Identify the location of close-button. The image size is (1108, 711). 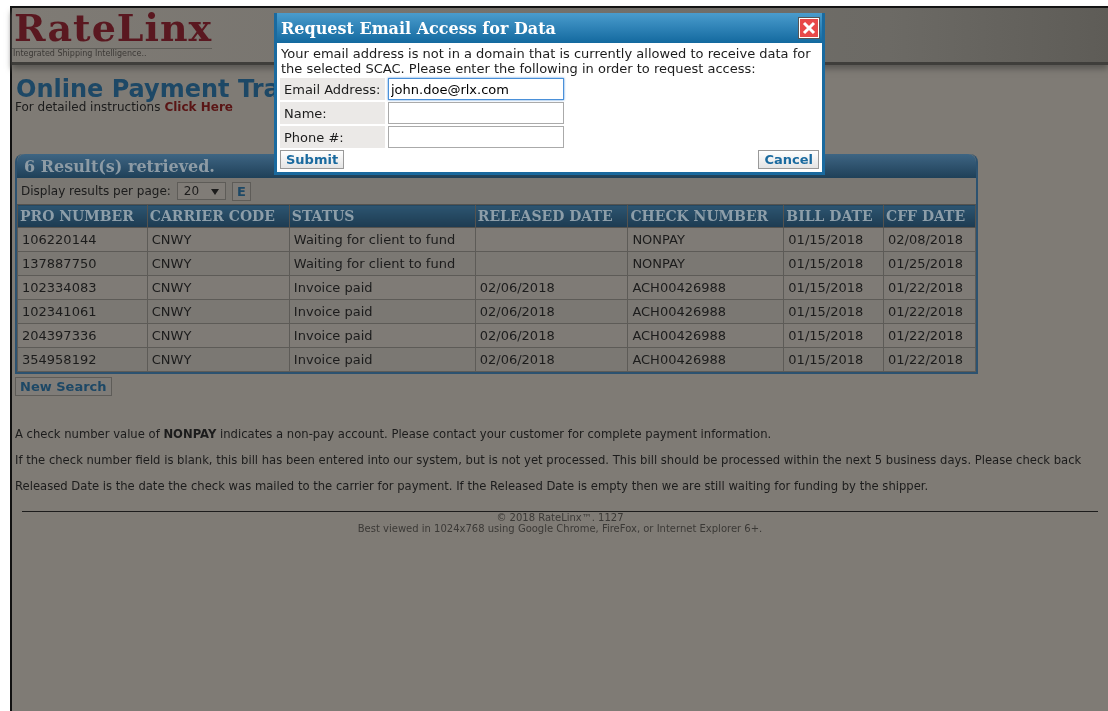
(809, 28).